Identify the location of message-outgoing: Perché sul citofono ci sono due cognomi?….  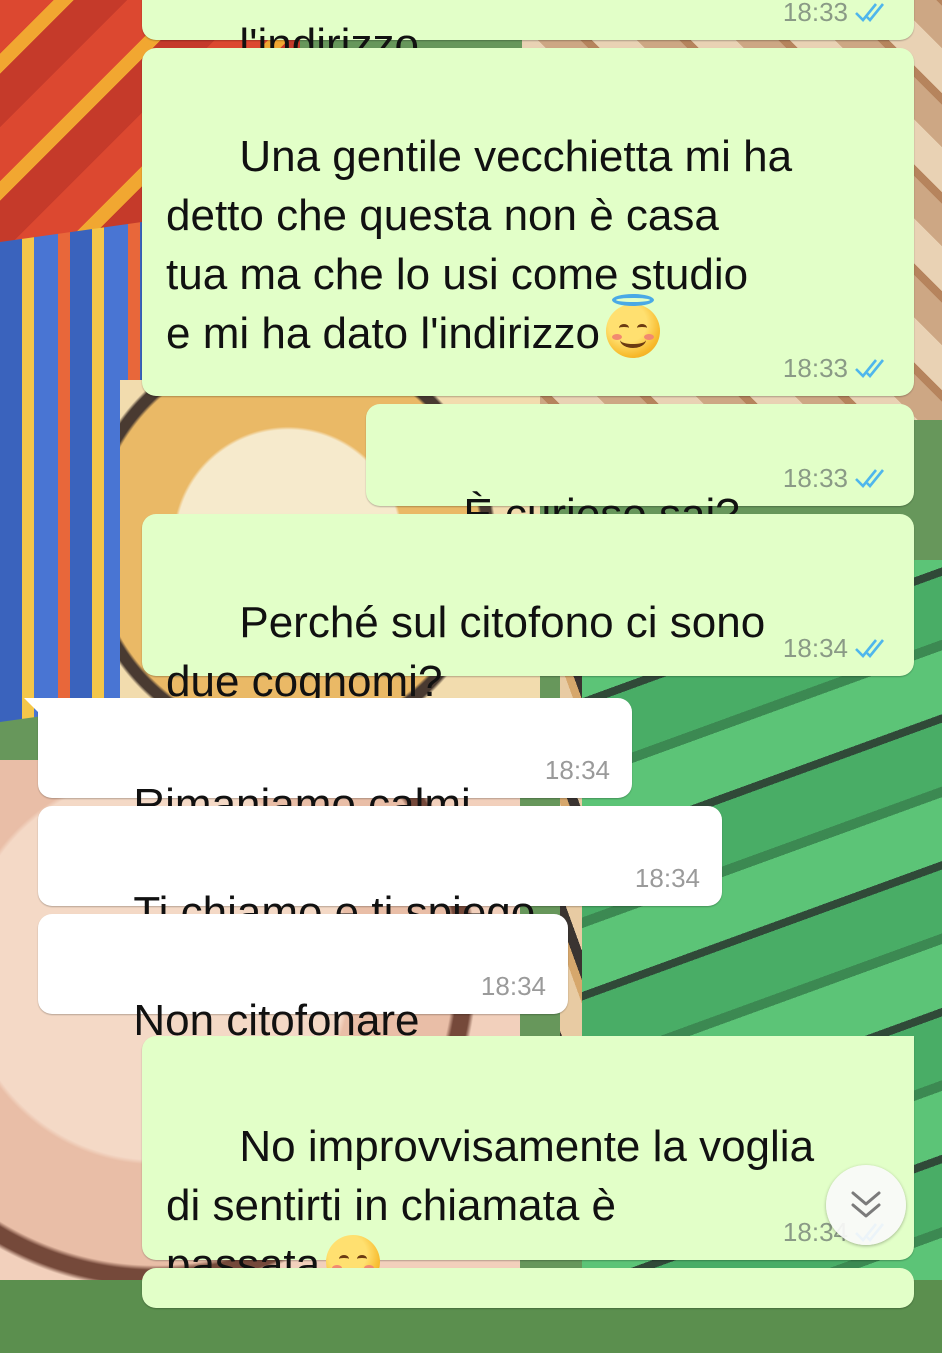
(528, 610).